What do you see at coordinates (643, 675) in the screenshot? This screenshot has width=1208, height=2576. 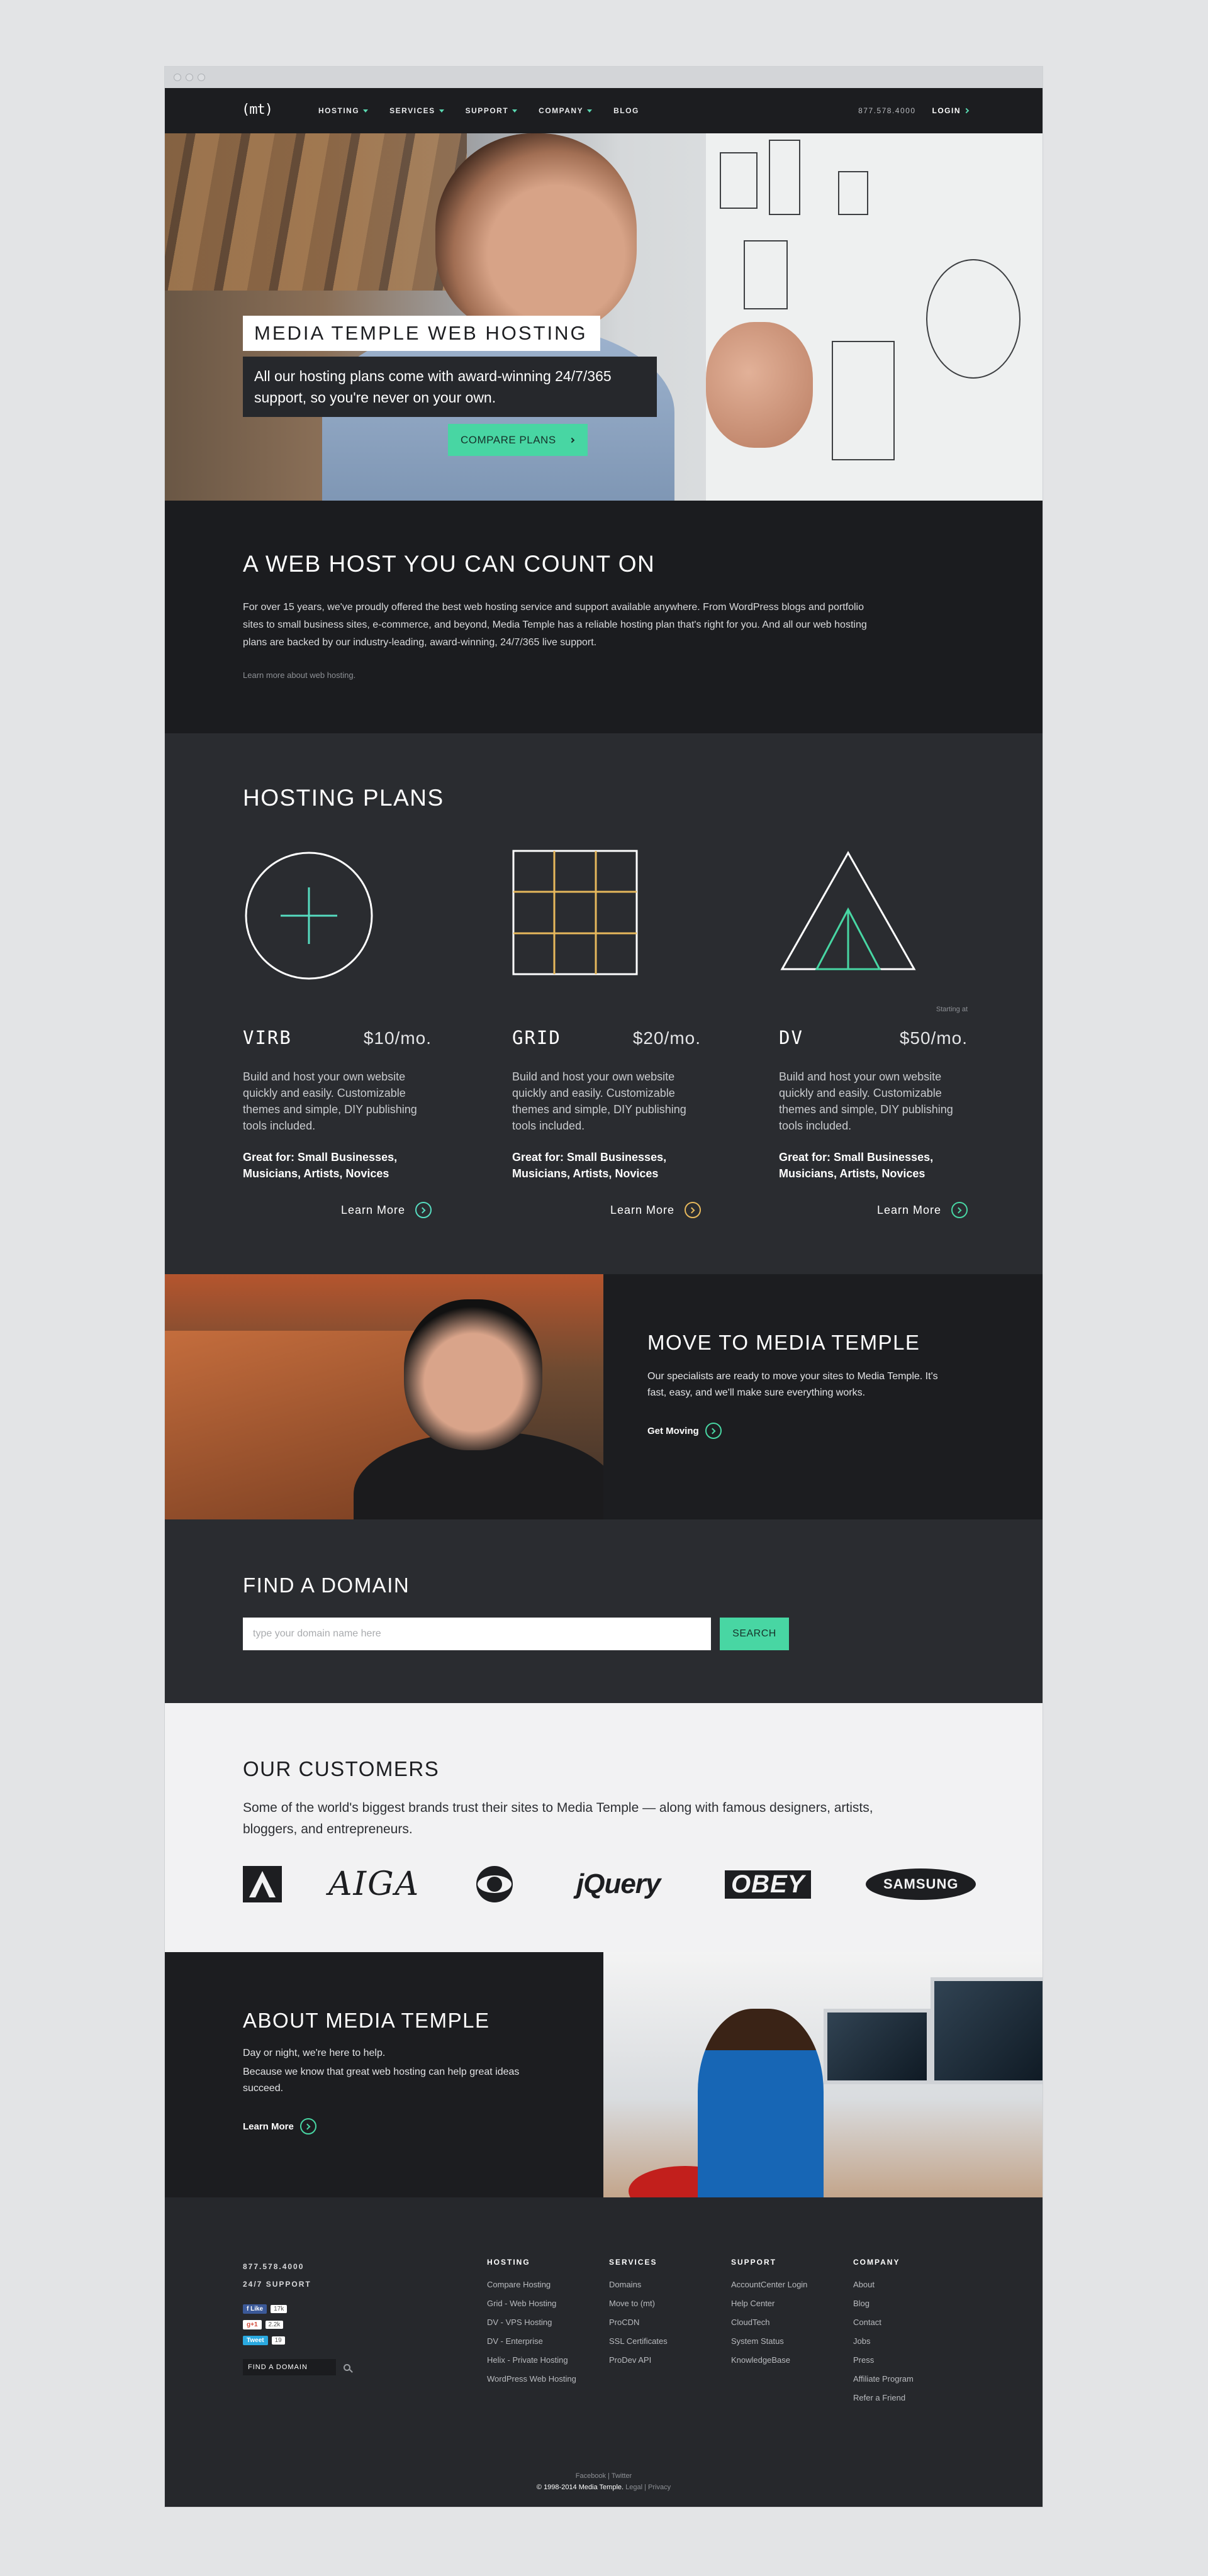 I see `learn-more-hosting-link: Learn more about web hosting.` at bounding box center [643, 675].